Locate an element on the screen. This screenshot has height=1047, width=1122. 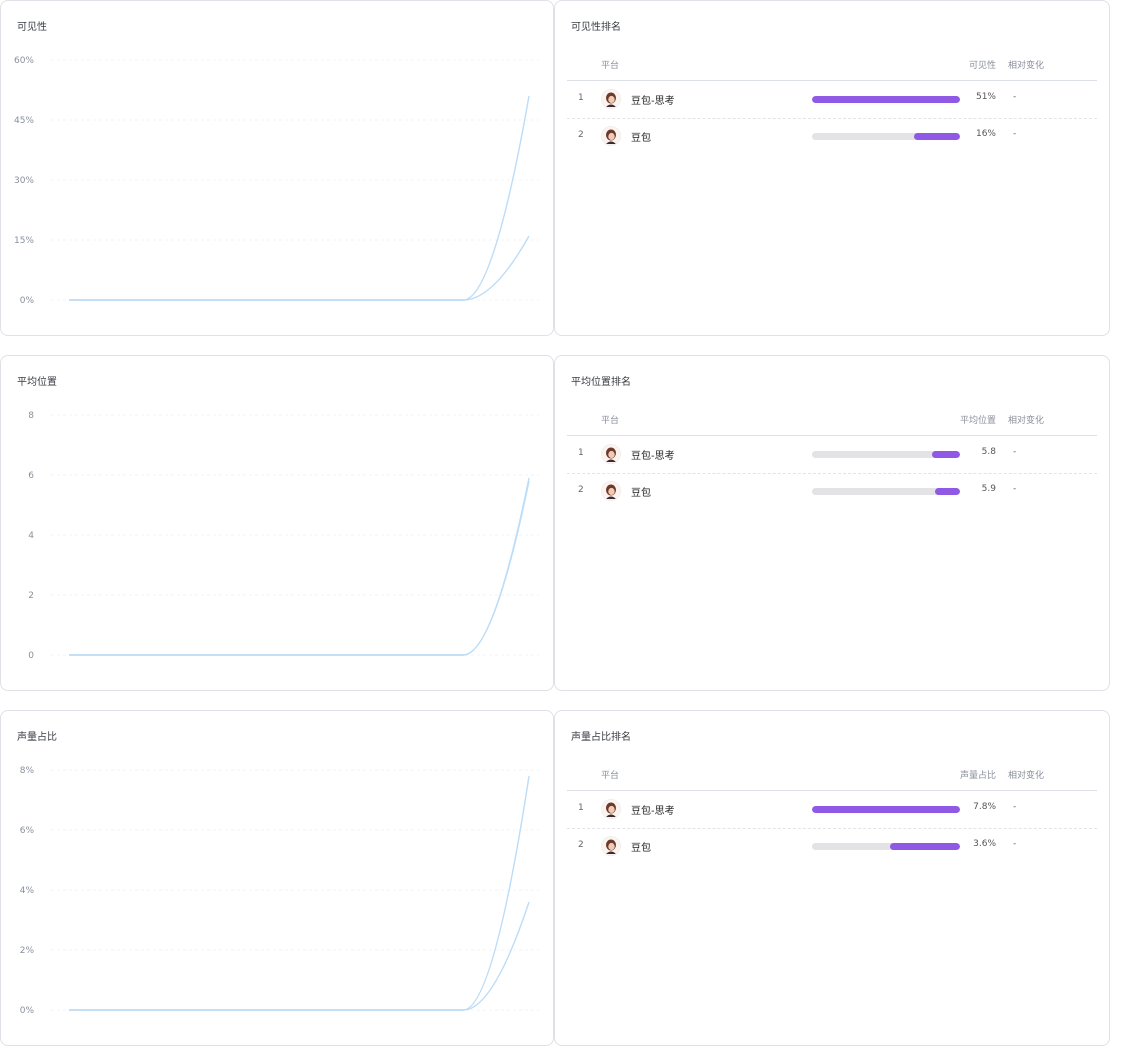
y-tick-label: 0 is located at coordinates (31, 656).